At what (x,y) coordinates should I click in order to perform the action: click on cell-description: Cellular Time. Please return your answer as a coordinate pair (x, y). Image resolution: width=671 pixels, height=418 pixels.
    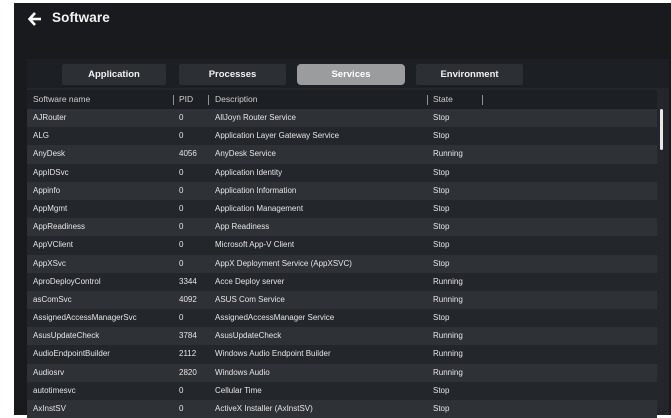
    Looking at the image, I should click on (238, 390).